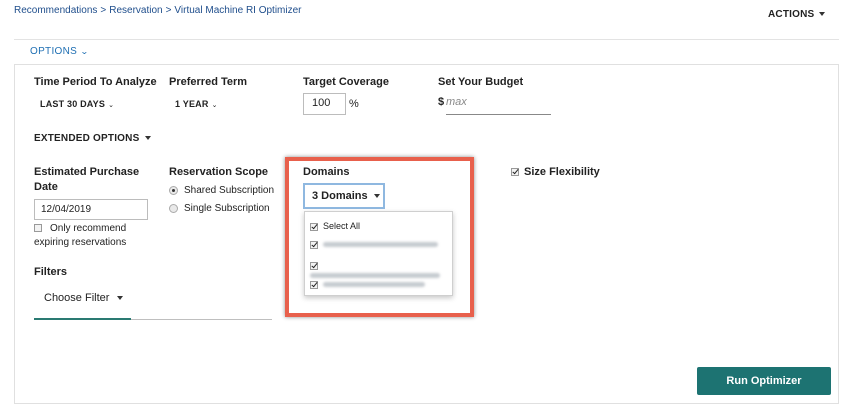 The height and width of the screenshot is (413, 847). I want to click on actions-label: ACTIONS, so click(791, 14).